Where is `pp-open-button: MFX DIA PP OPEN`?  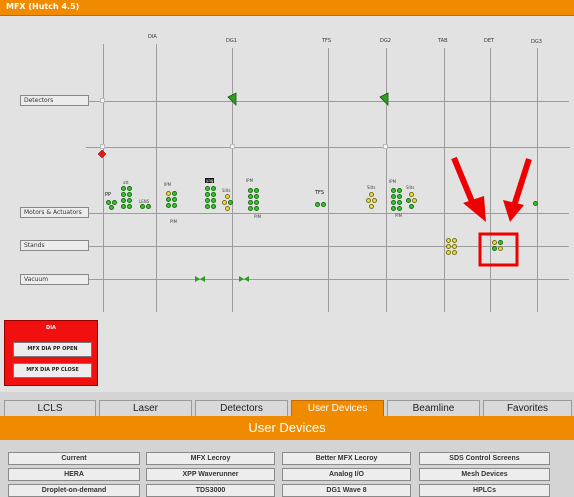 pp-open-button: MFX DIA PP OPEN is located at coordinates (52, 349).